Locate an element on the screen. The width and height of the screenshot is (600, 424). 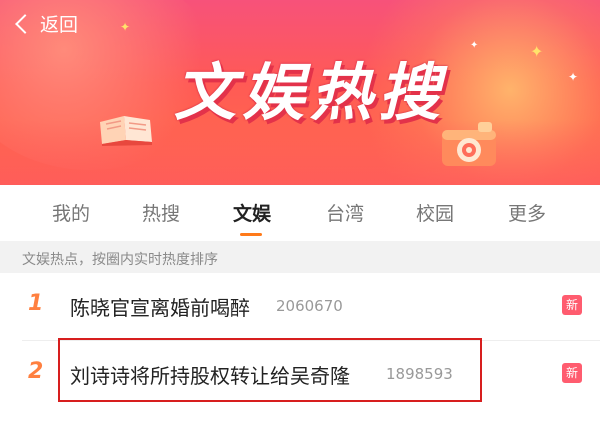
rank-number: 2 is located at coordinates (36, 371).